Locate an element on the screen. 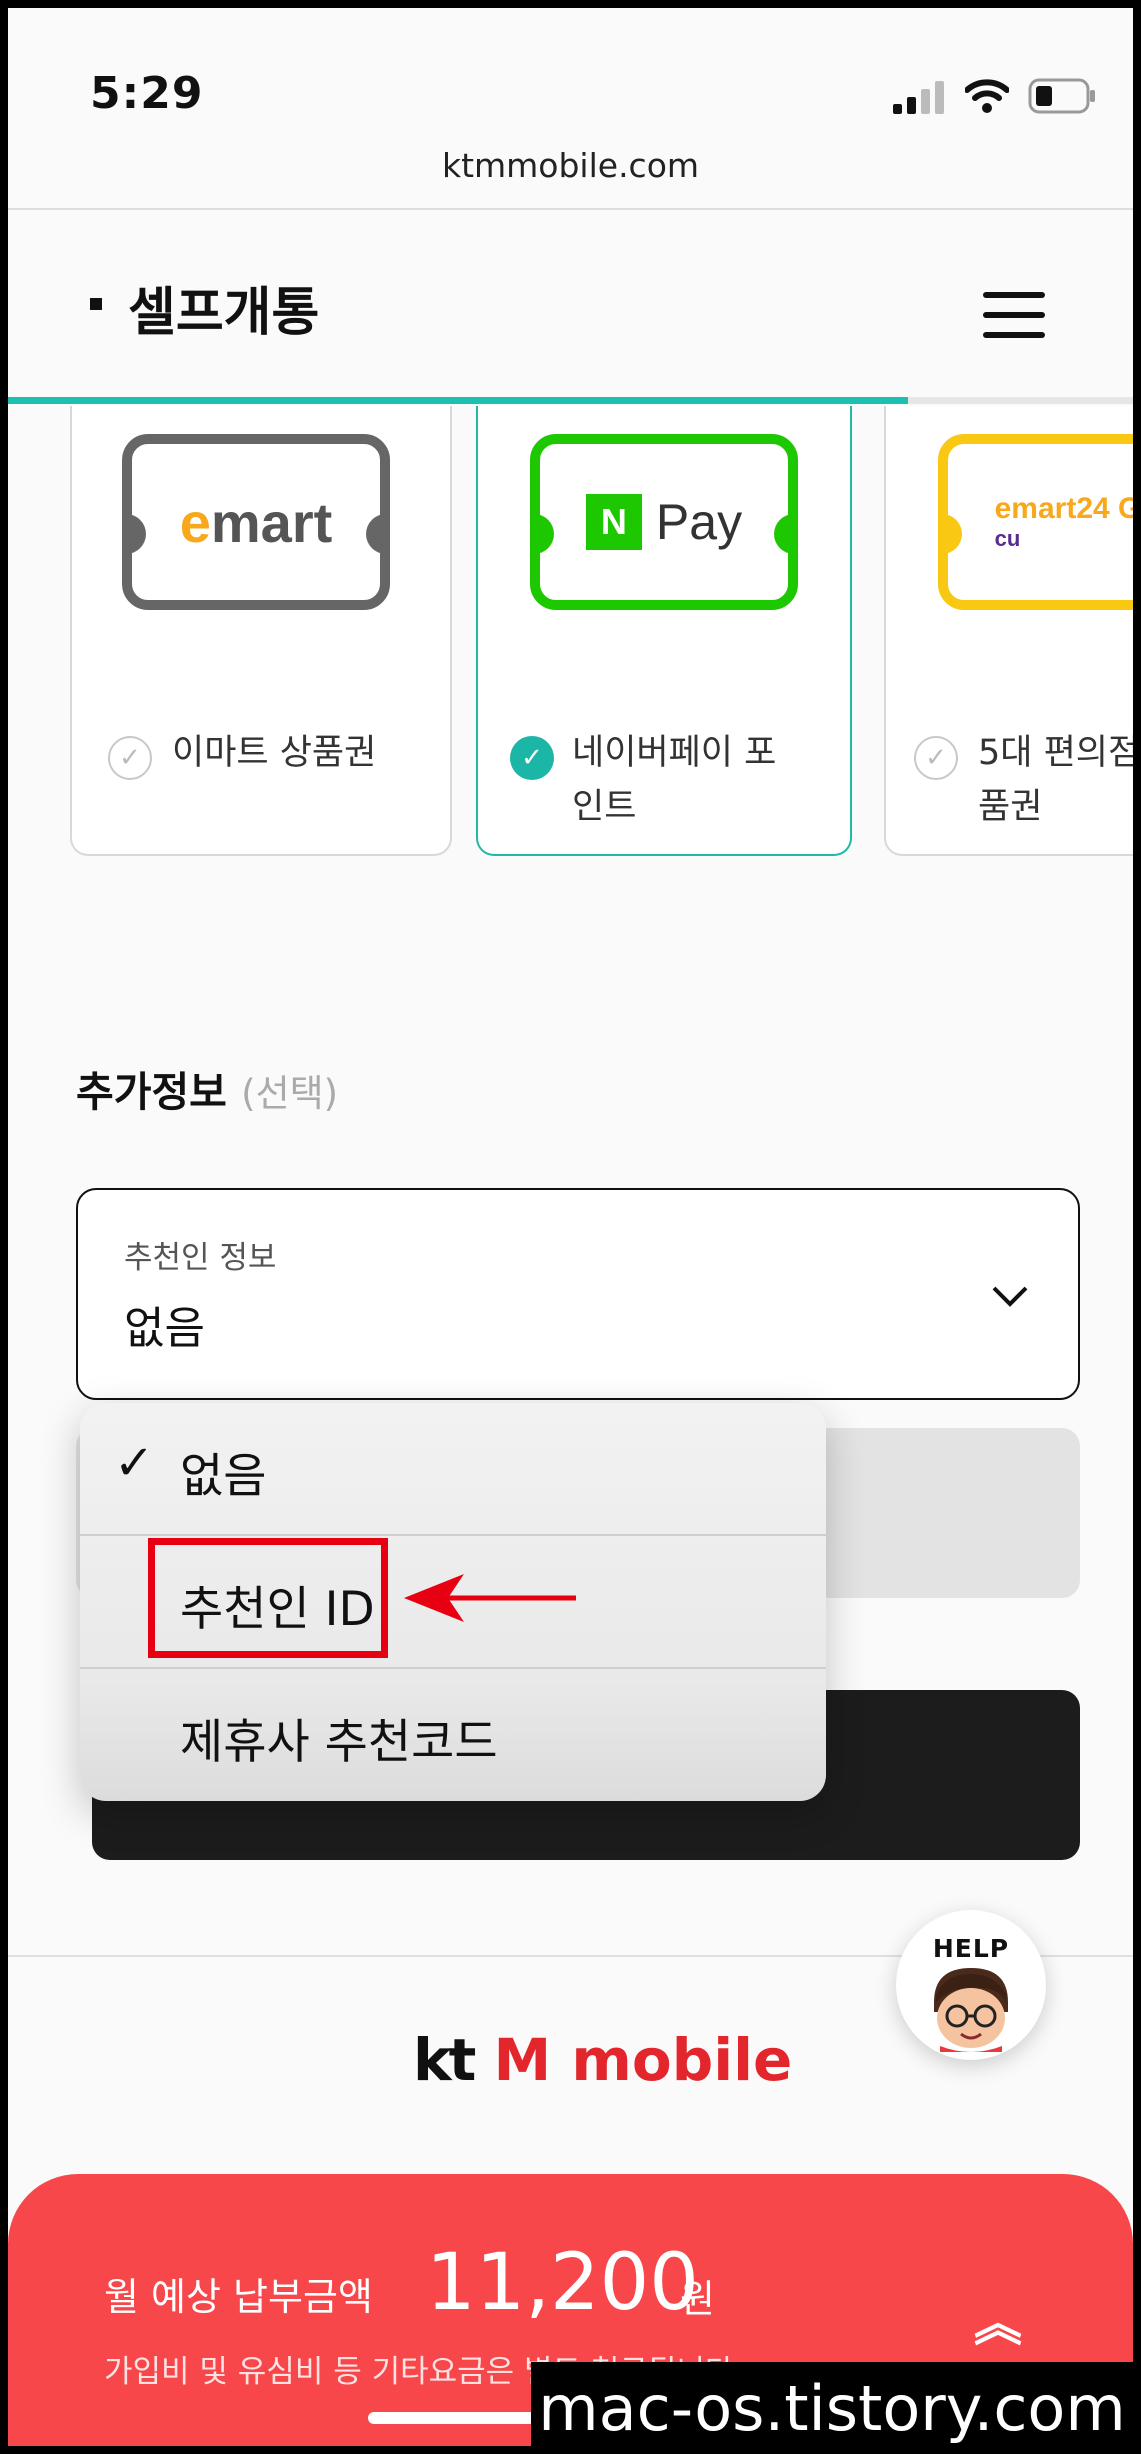  red-arrow-icon is located at coordinates (490, 1598).